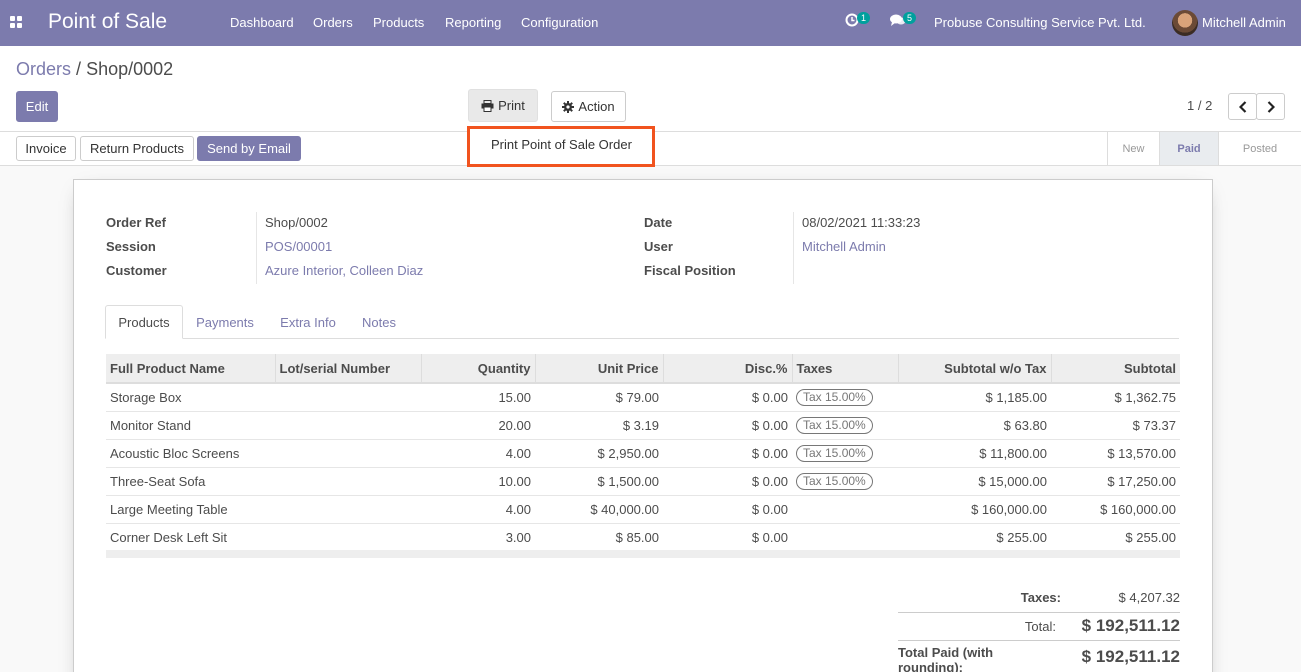 Image resolution: width=1301 pixels, height=672 pixels. Describe the element at coordinates (190, 480) in the screenshot. I see `product-name-cell: Three-Seat Sofa` at that location.